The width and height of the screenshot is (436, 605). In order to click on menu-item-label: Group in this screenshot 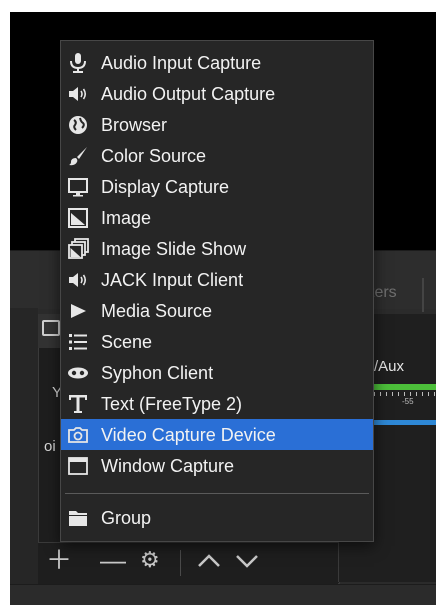, I will do `click(126, 518)`.